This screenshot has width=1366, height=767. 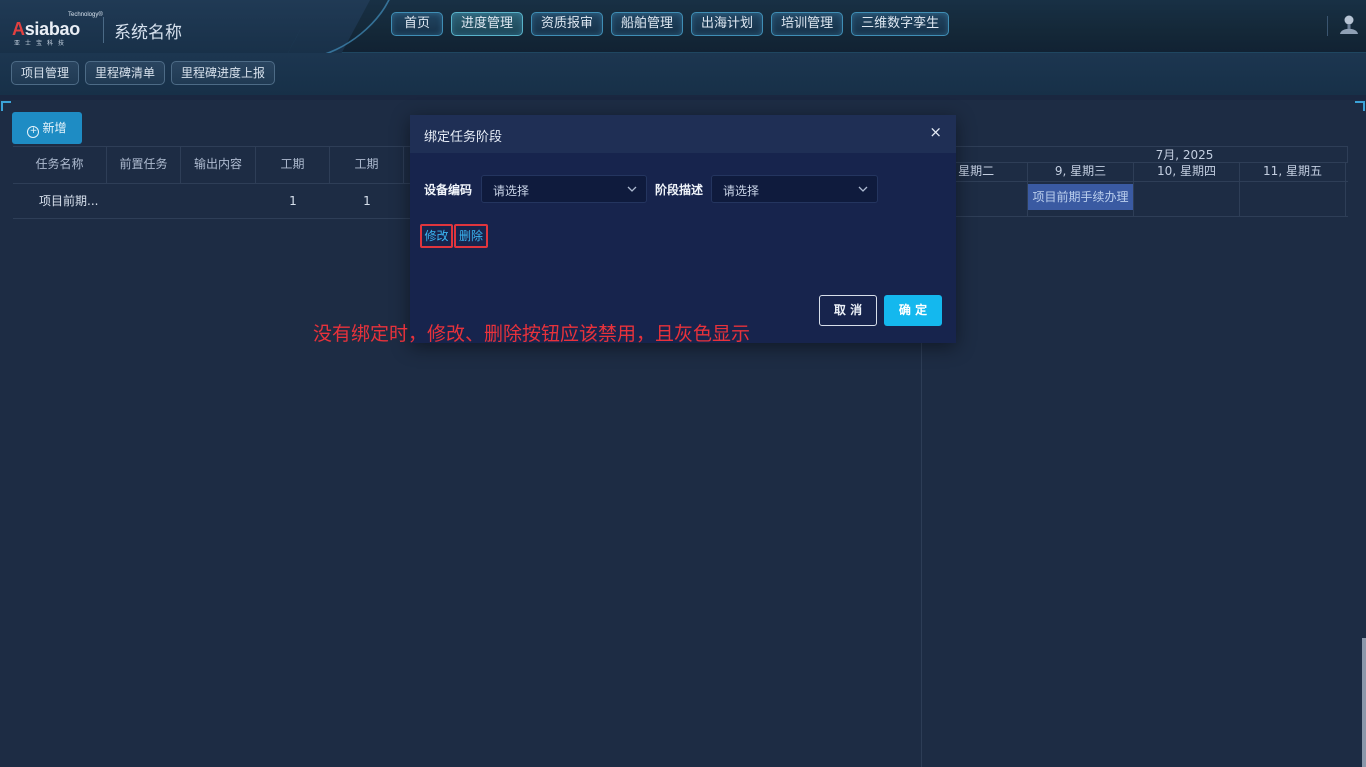 I want to click on gantt-cell-1: 项目前期手续办理, so click(x=1081, y=199).